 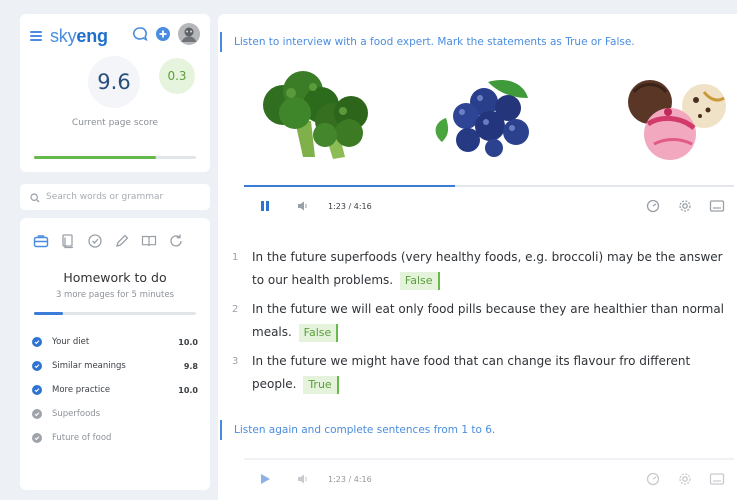 I want to click on homework-progress, so click(x=115, y=313).